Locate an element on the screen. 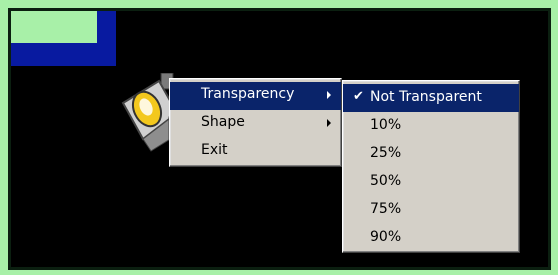  menu-item-label: Shape is located at coordinates (223, 122).